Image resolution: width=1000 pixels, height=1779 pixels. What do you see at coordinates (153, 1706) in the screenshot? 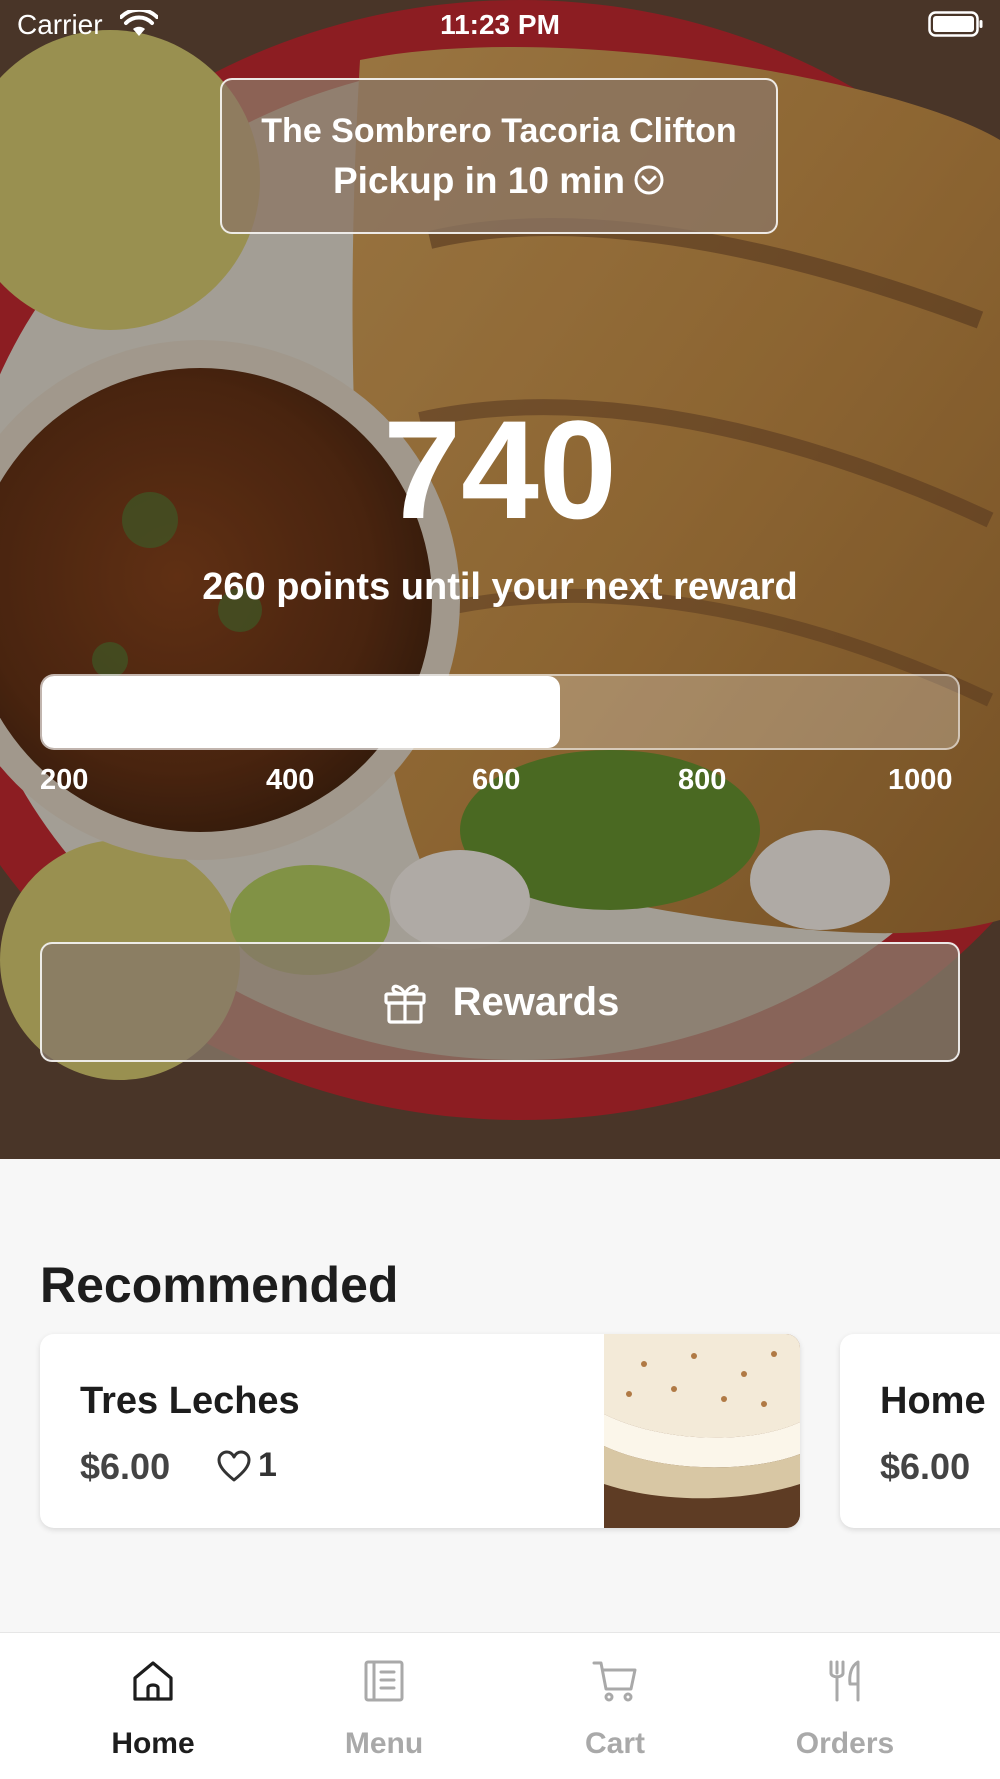
I see `tab-home: Home` at bounding box center [153, 1706].